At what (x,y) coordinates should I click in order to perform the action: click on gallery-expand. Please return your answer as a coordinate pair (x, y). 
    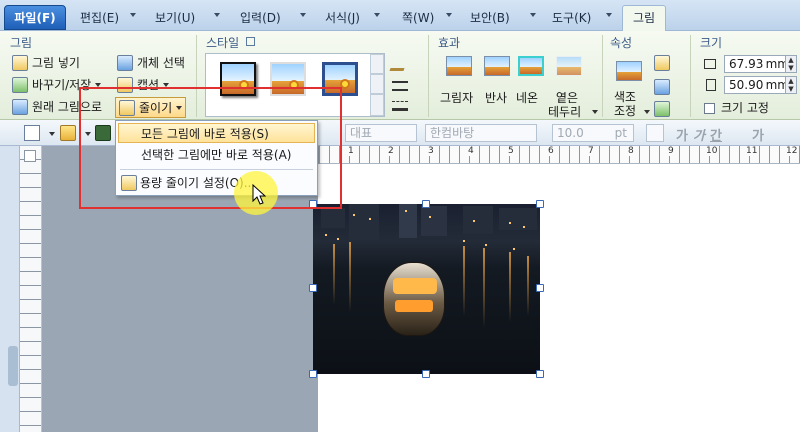
    Looking at the image, I should click on (377, 105).